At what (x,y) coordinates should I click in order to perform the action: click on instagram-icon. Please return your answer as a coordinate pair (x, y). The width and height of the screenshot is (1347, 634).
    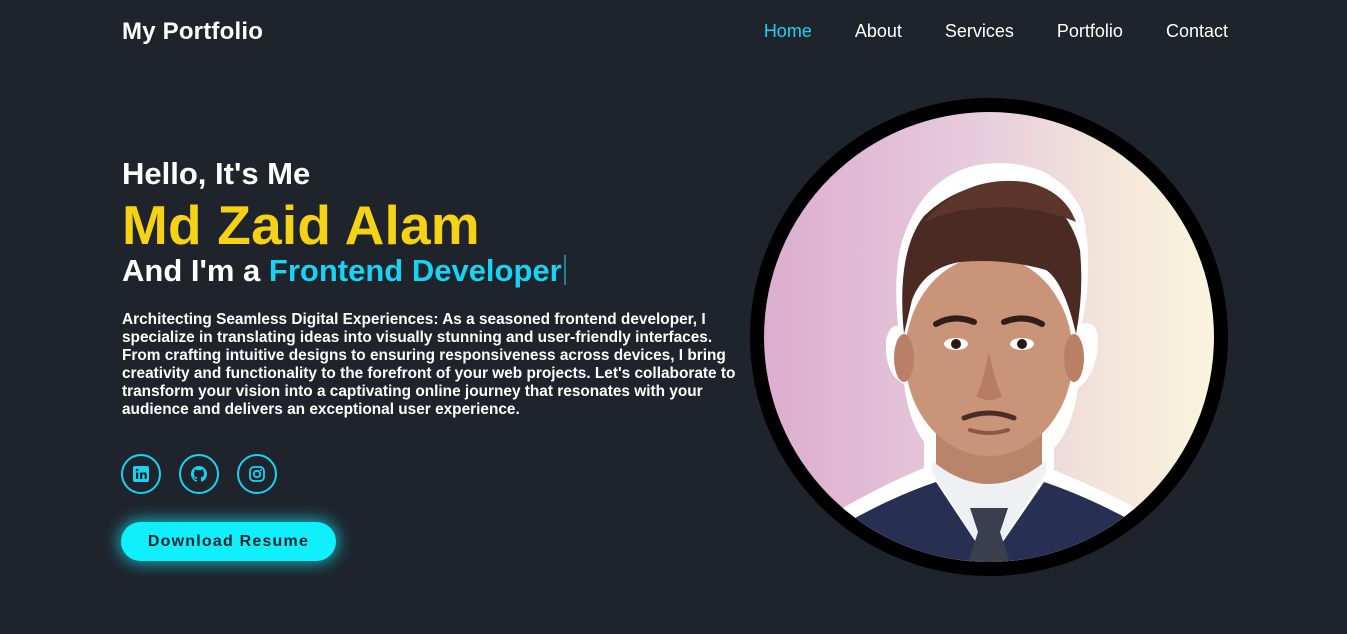
    Looking at the image, I should click on (257, 474).